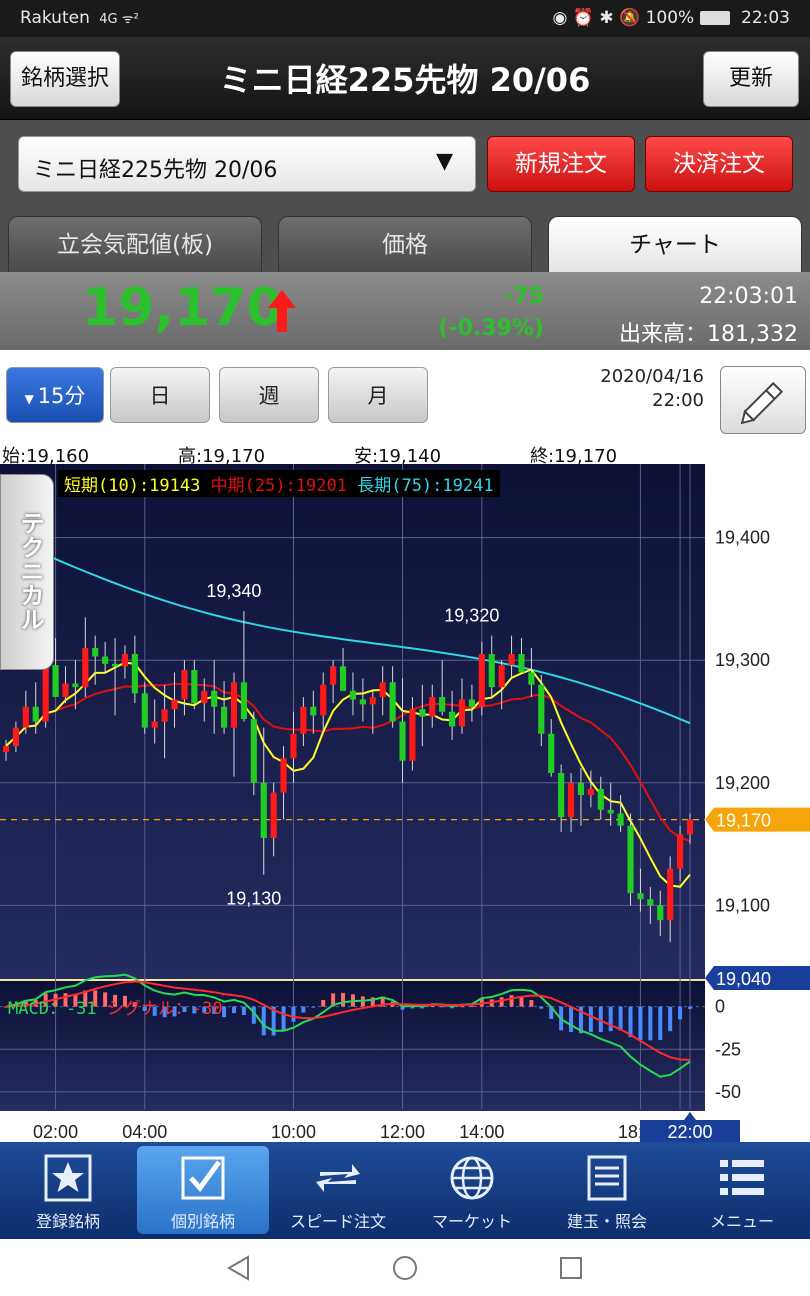  I want to click on pencil-icon, so click(762, 403).